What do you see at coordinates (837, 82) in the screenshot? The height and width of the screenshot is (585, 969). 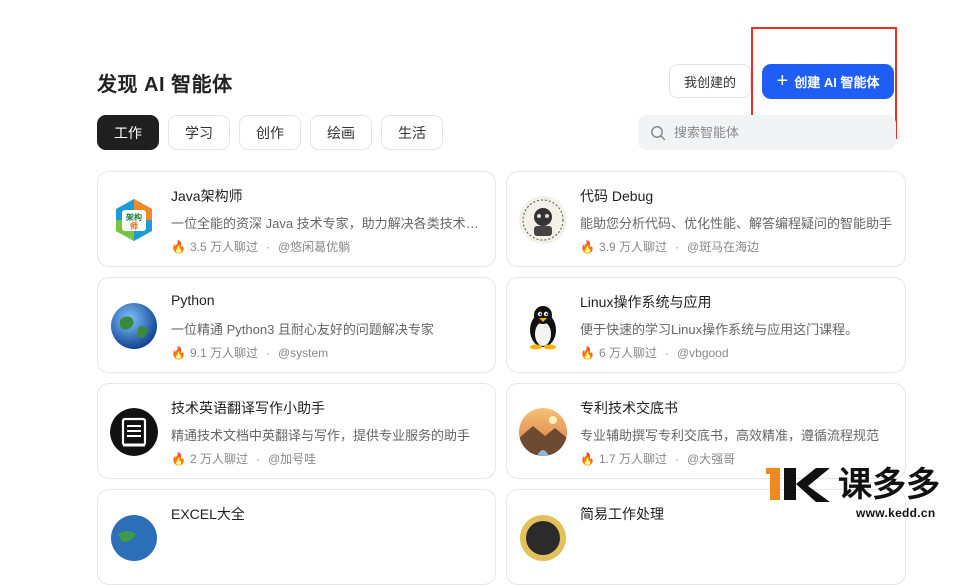 I see `create-agent-label: 创建 AI 智能体` at bounding box center [837, 82].